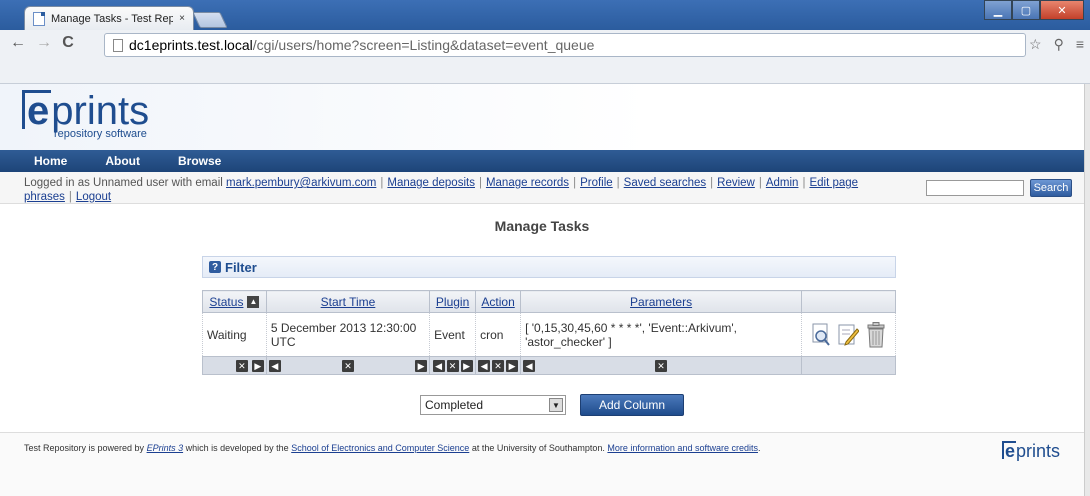  Describe the element at coordinates (542, 226) in the screenshot. I see `page-title: Manage Tasks` at that location.